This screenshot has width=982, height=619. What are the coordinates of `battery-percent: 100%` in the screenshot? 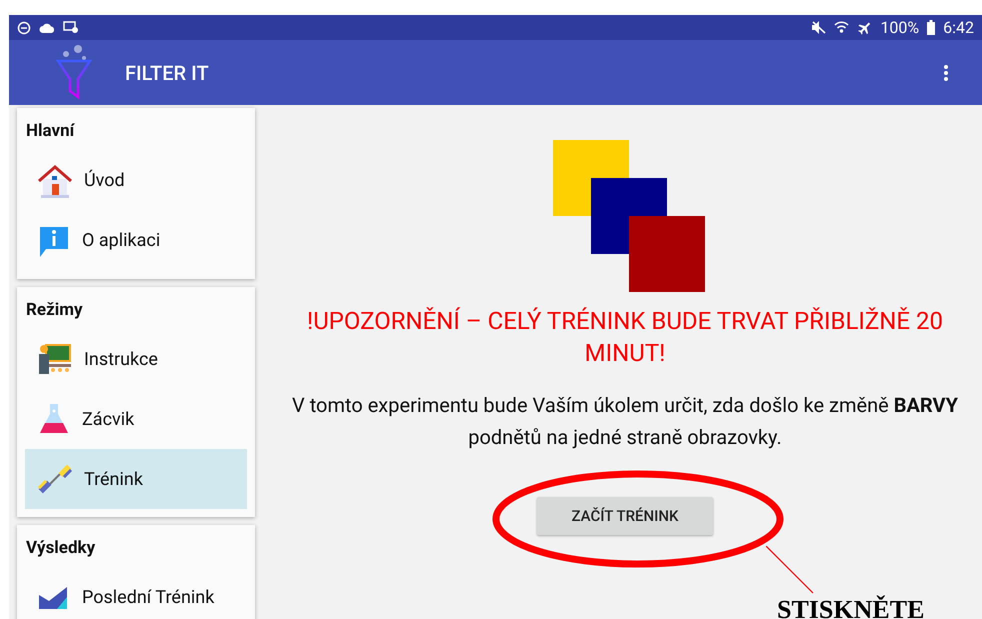 It's located at (900, 27).